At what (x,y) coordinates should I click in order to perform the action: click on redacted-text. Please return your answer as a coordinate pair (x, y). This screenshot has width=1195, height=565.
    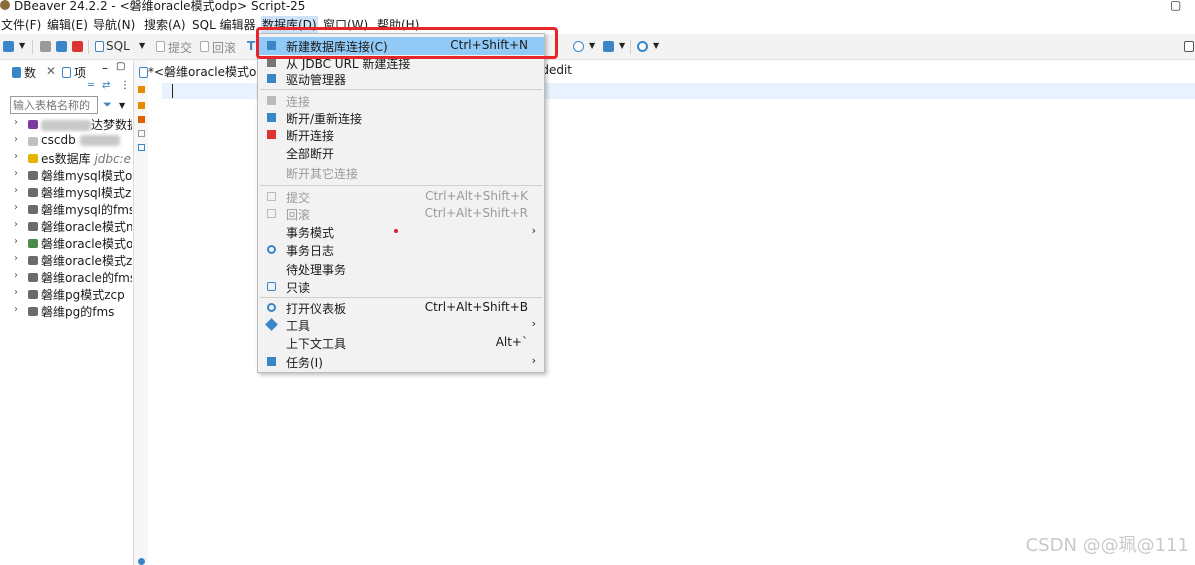
    Looking at the image, I should click on (66, 125).